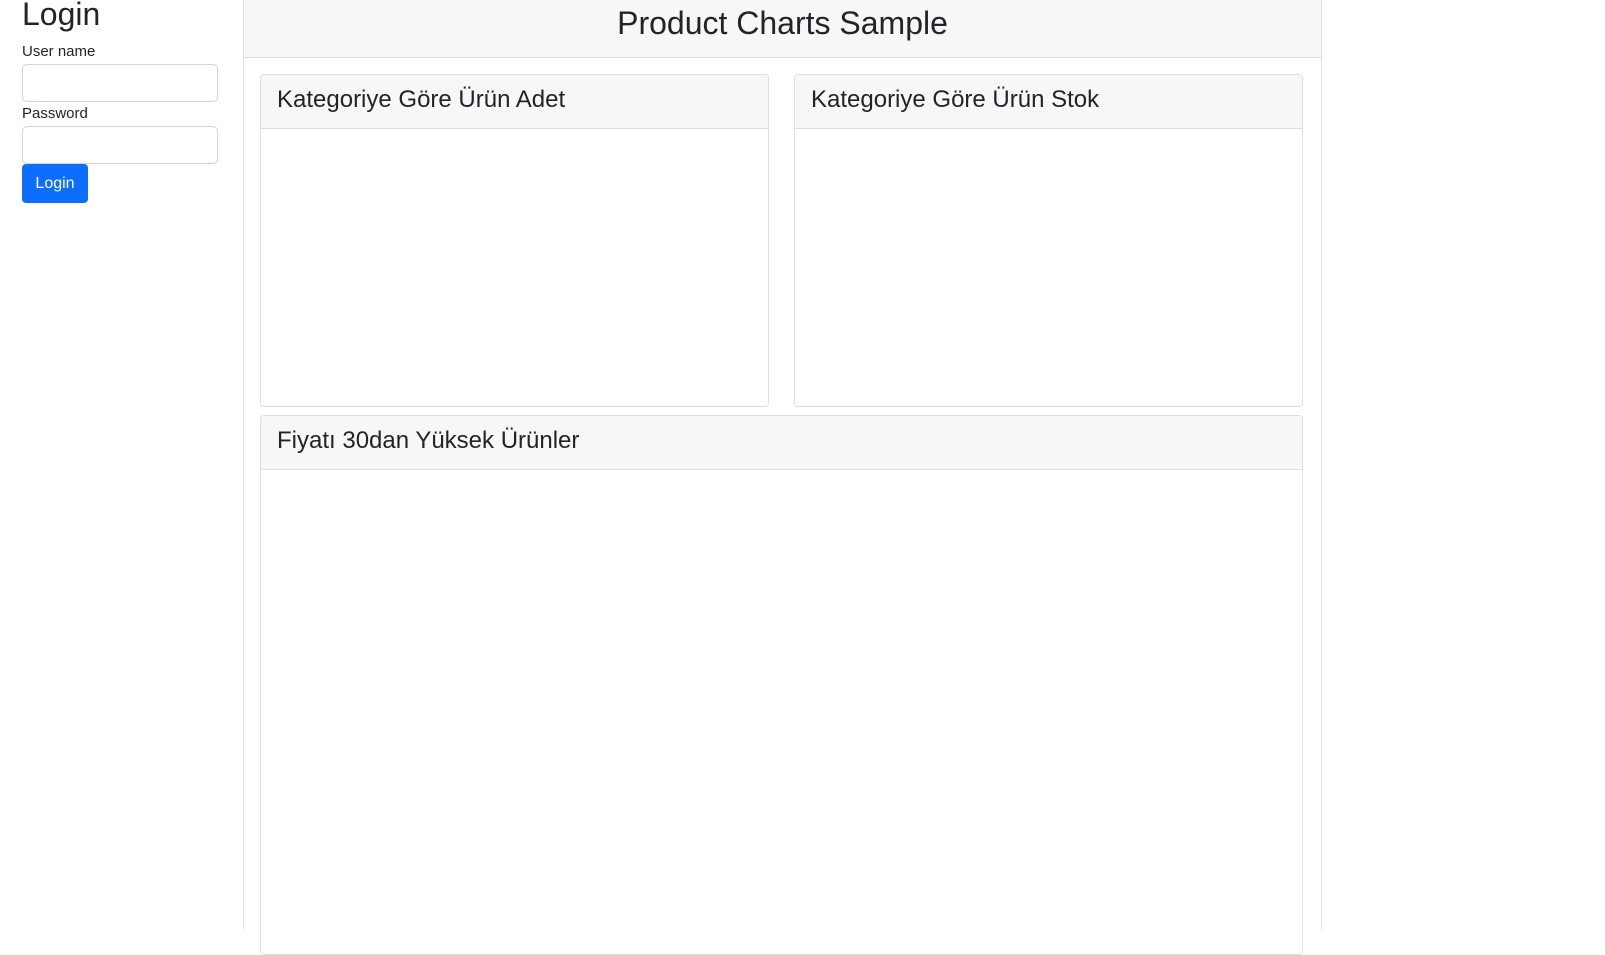  I want to click on card-title: Kategoriye Göre Ürün Adet, so click(421, 99).